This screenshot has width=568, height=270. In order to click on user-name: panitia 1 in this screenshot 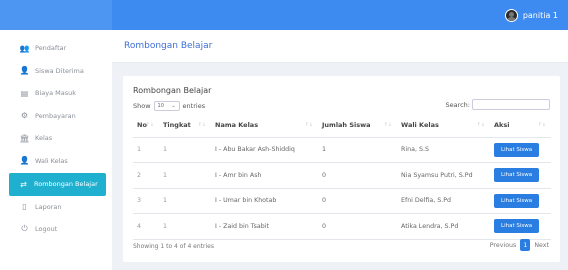, I will do `click(540, 15)`.